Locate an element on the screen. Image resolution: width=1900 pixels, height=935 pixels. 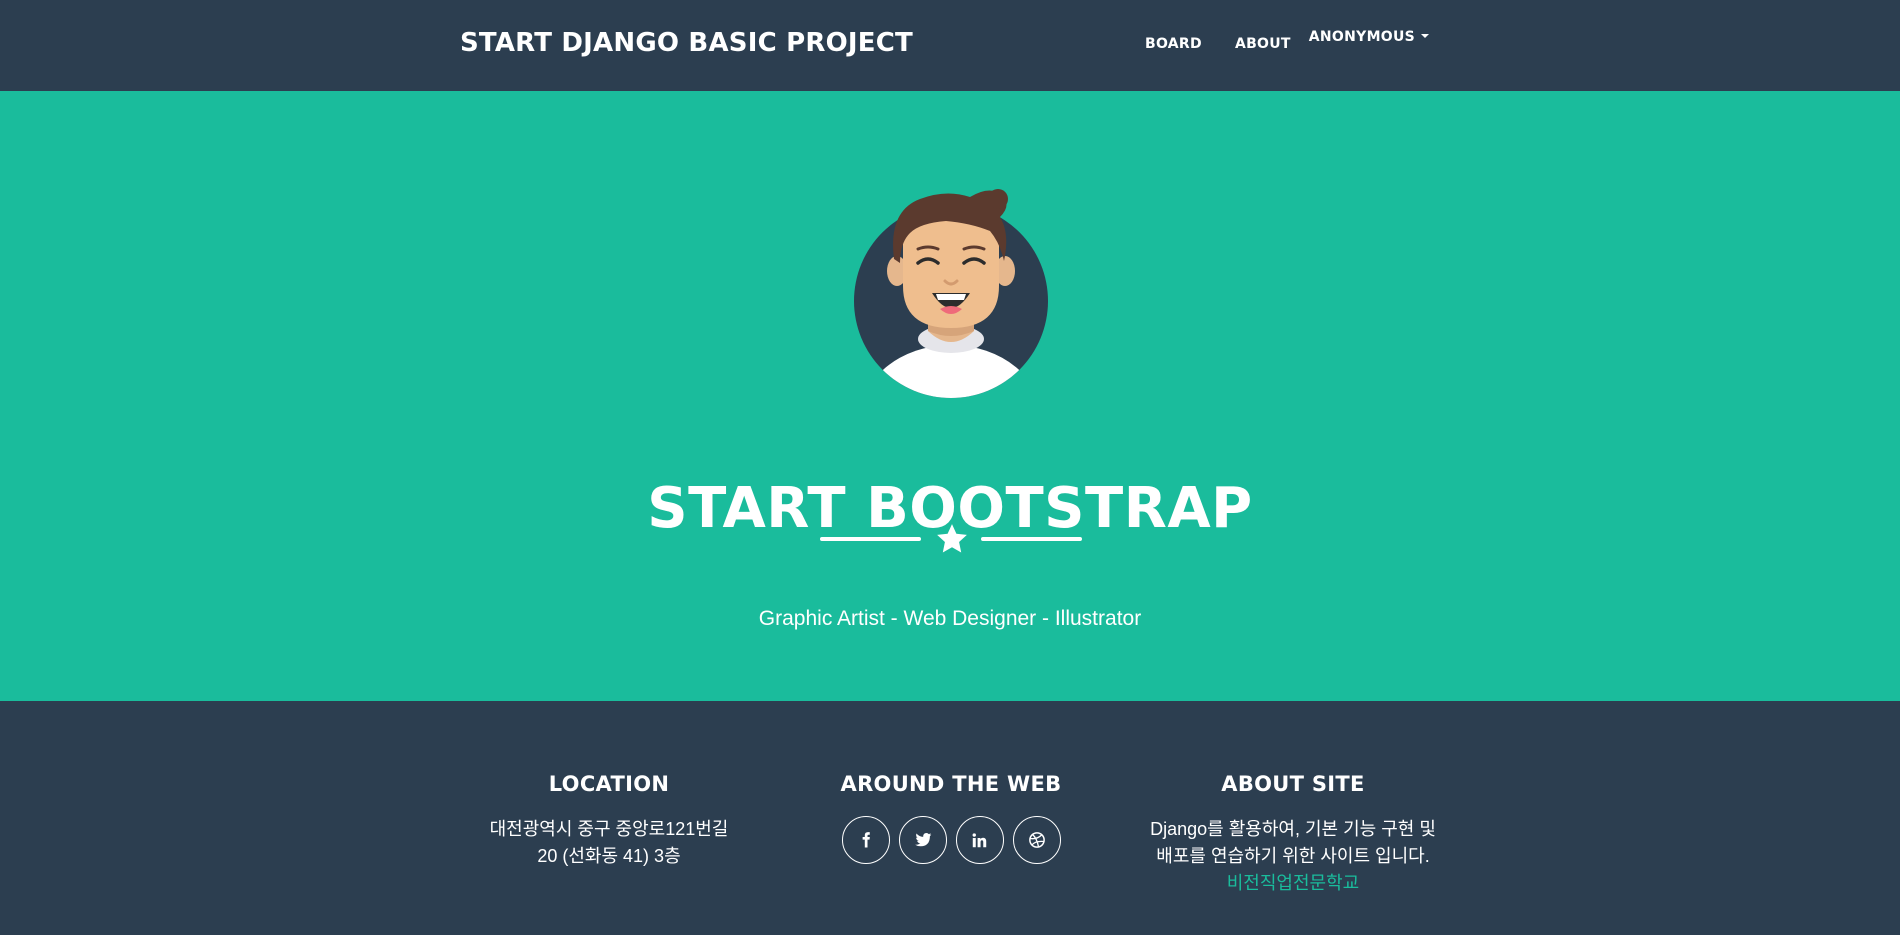
facebook-icon is located at coordinates (866, 840).